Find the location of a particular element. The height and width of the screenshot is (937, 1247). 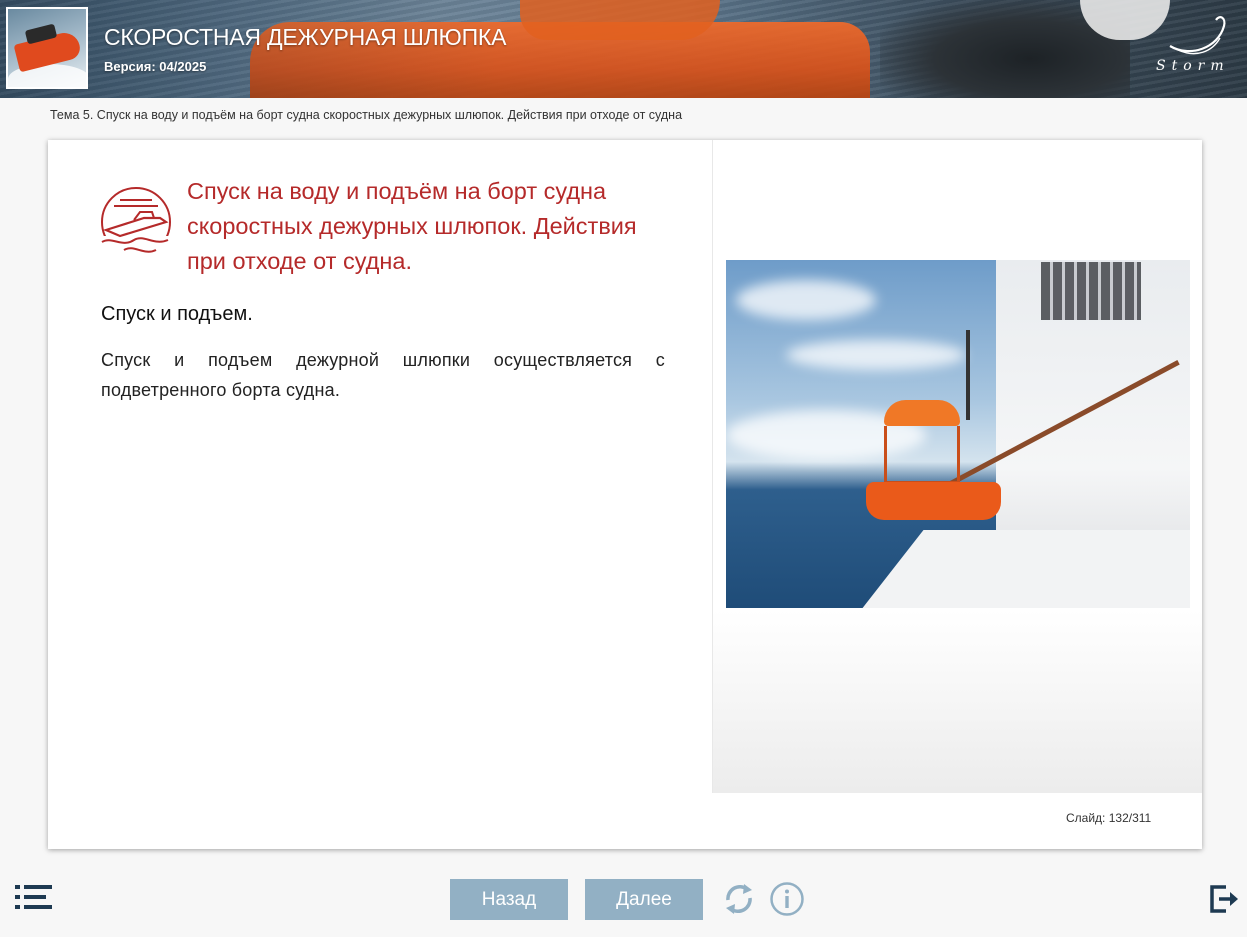

exit-icon is located at coordinates (1224, 899).